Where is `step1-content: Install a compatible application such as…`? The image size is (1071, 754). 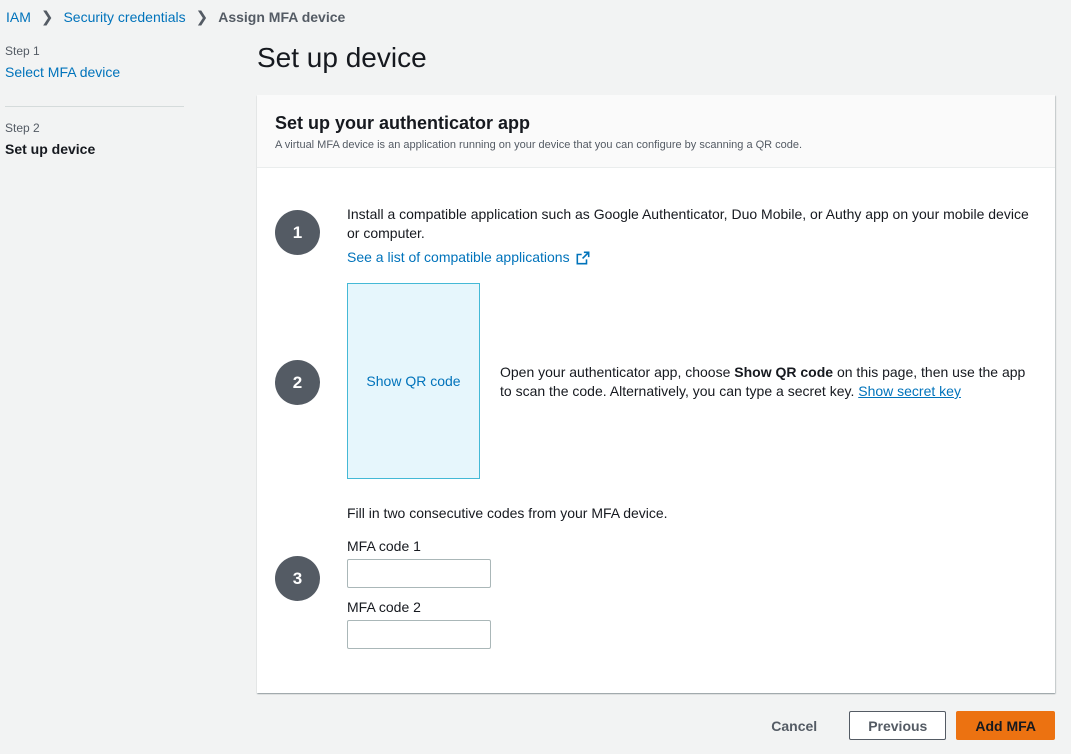
step1-content: Install a compatible application such as… is located at coordinates (692, 236).